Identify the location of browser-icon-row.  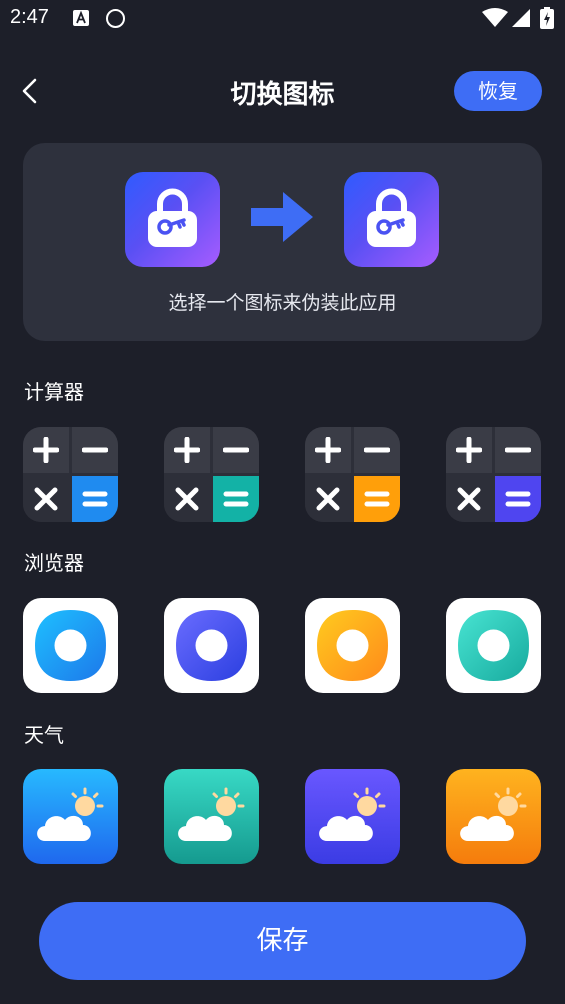
(282, 645).